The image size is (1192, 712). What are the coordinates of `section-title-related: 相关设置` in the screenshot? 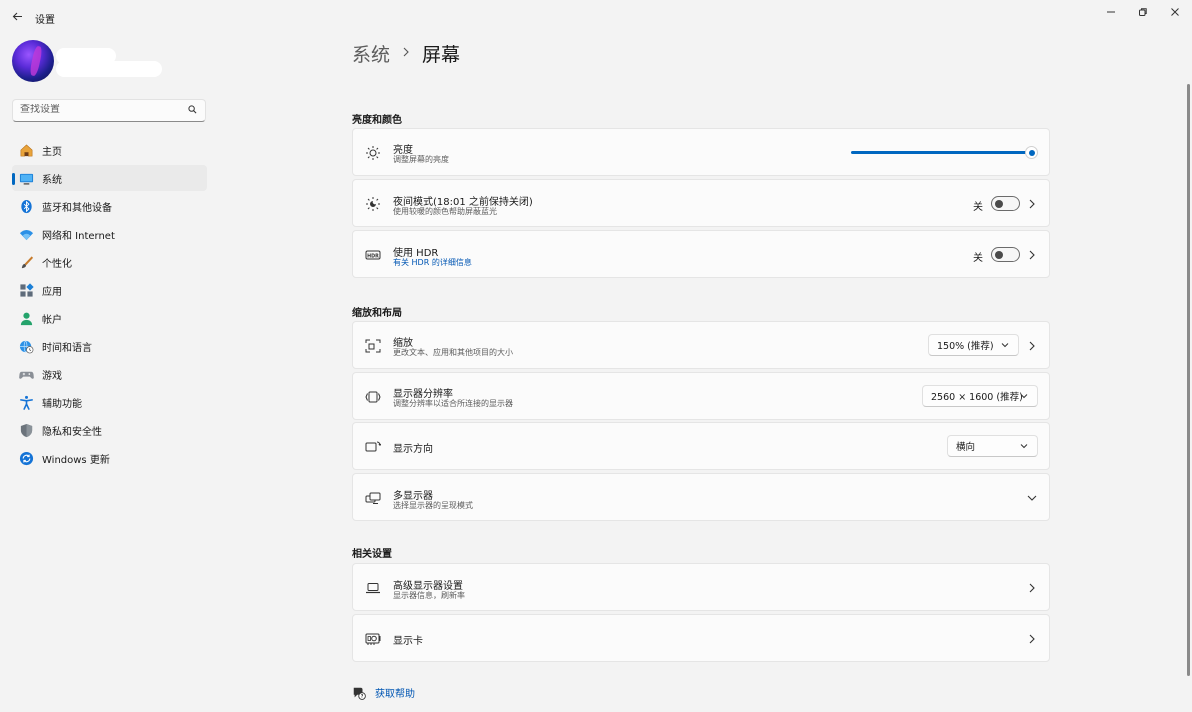 It's located at (372, 554).